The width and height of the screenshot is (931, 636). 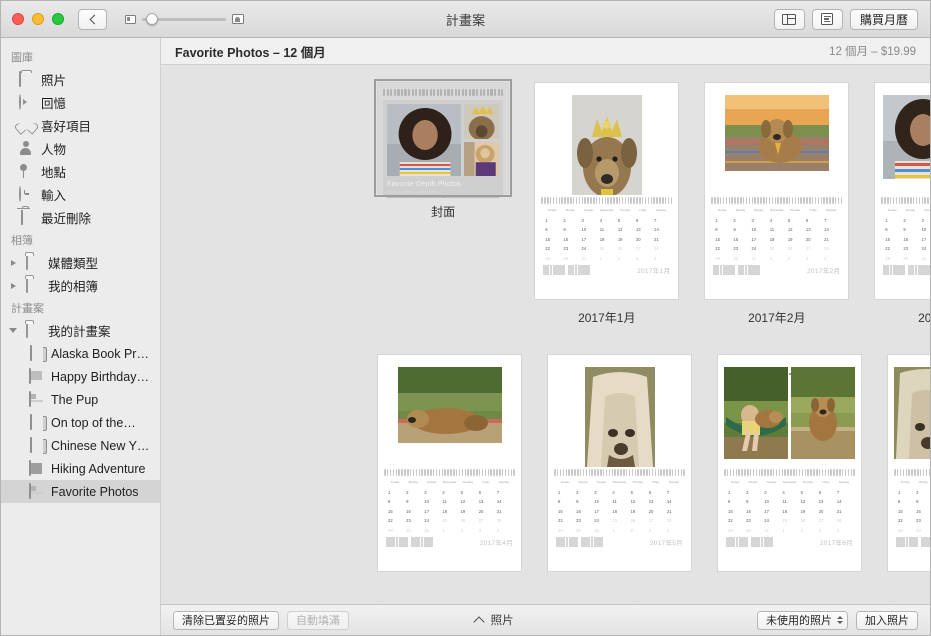 I want to click on calendar-day-cell: 31, so click(x=771, y=528).